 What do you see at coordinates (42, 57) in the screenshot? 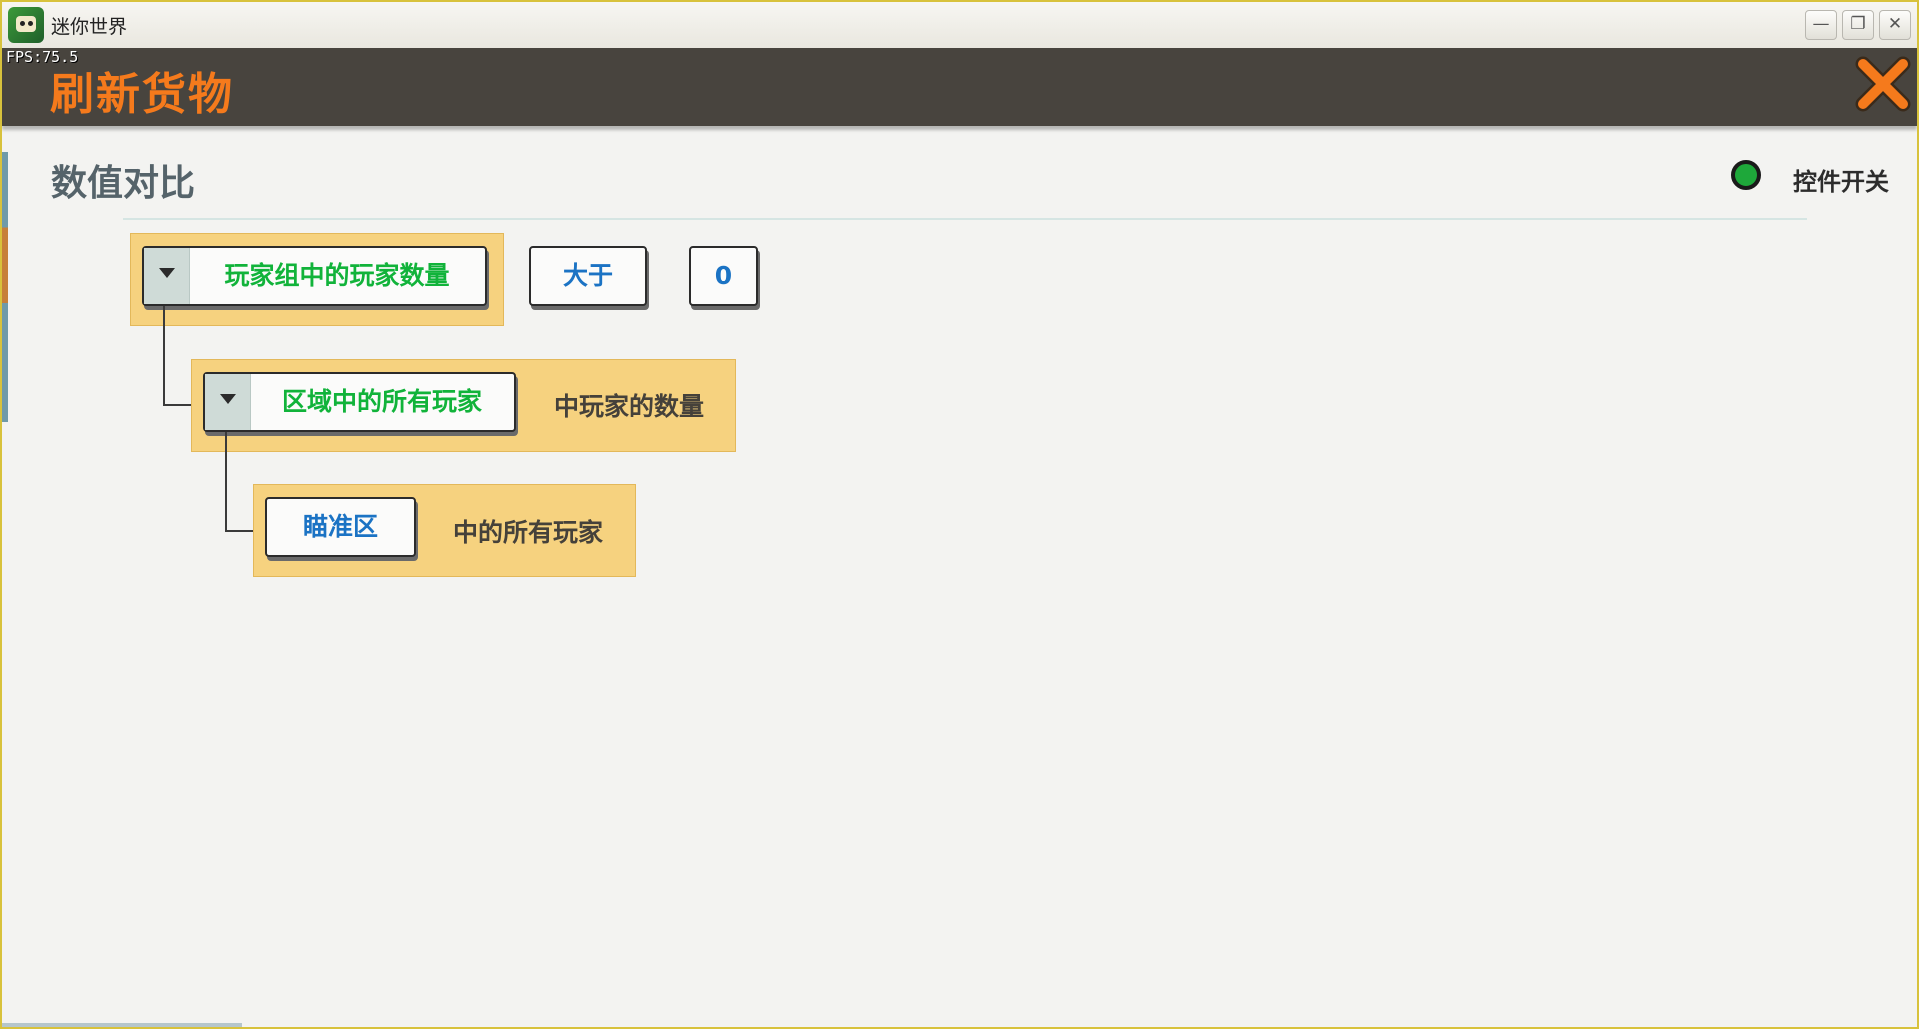
I see `fps-counter: FPS:75.5` at bounding box center [42, 57].